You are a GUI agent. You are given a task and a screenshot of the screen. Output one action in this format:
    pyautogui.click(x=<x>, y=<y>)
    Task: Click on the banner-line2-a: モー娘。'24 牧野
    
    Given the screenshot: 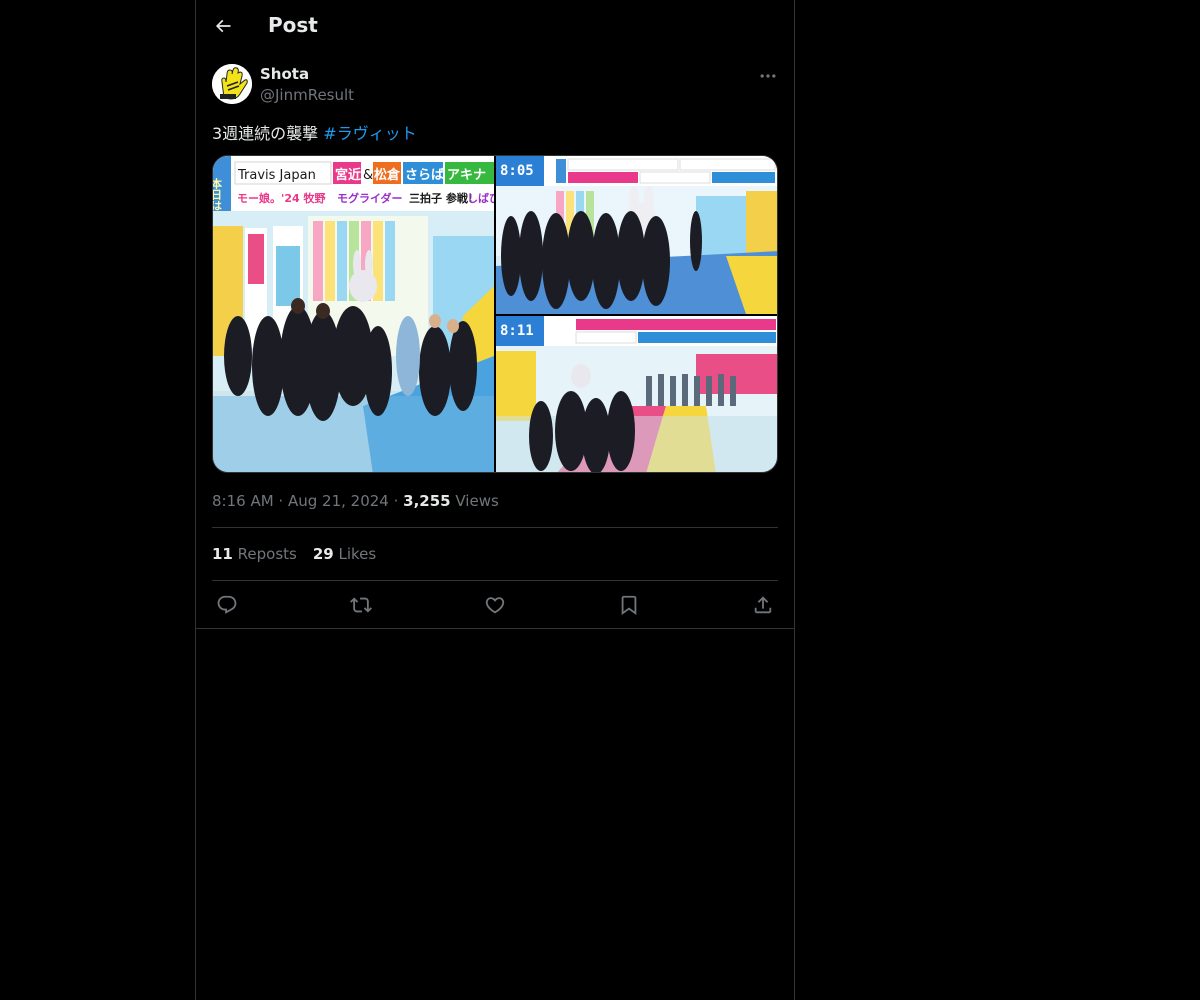 What is the action you would take?
    pyautogui.click(x=281, y=198)
    